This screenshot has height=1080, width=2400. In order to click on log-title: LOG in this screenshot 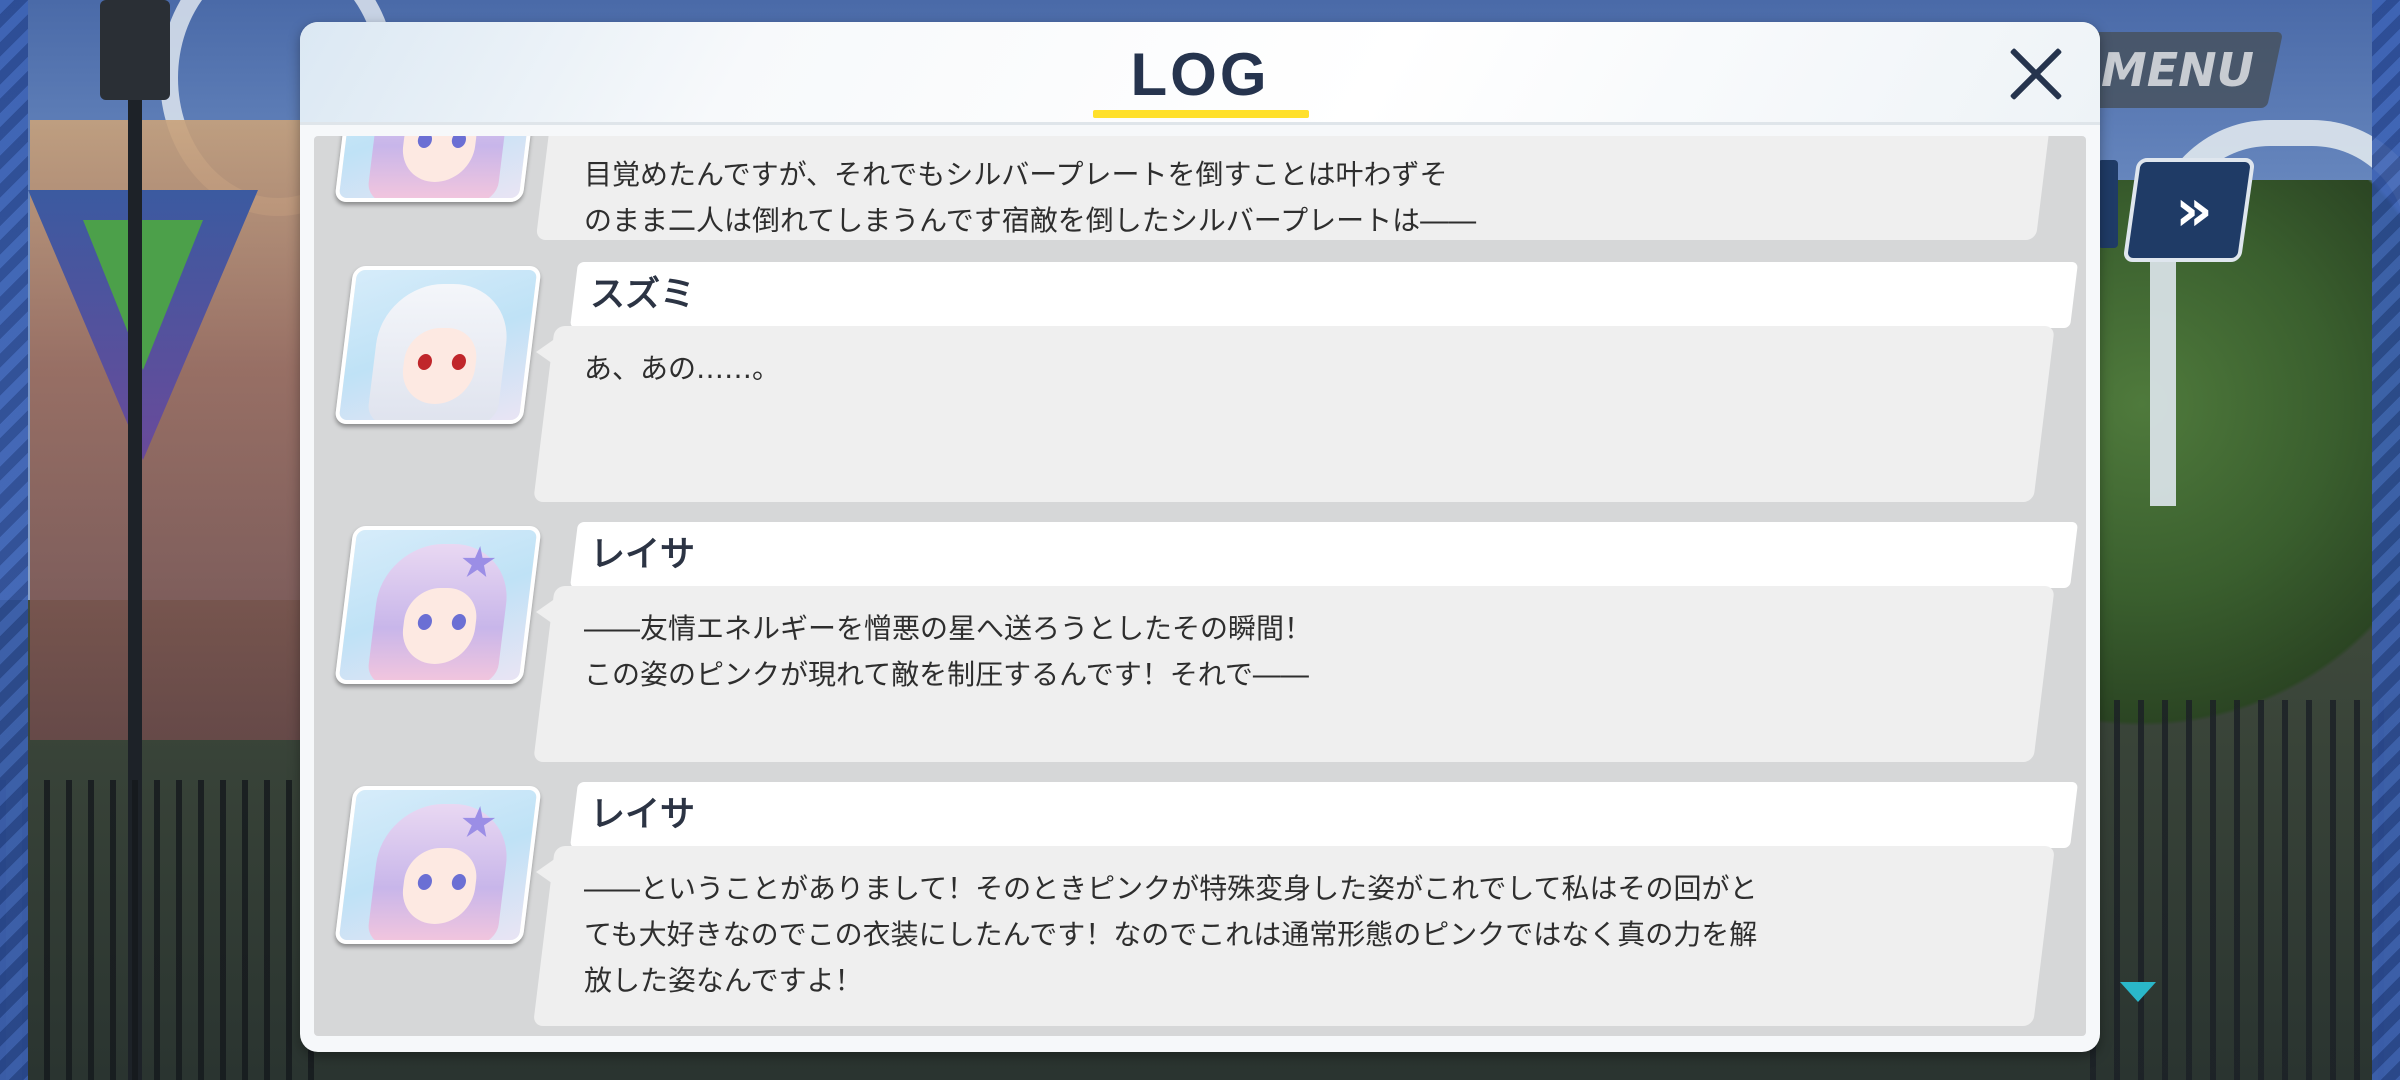, I will do `click(1200, 74)`.